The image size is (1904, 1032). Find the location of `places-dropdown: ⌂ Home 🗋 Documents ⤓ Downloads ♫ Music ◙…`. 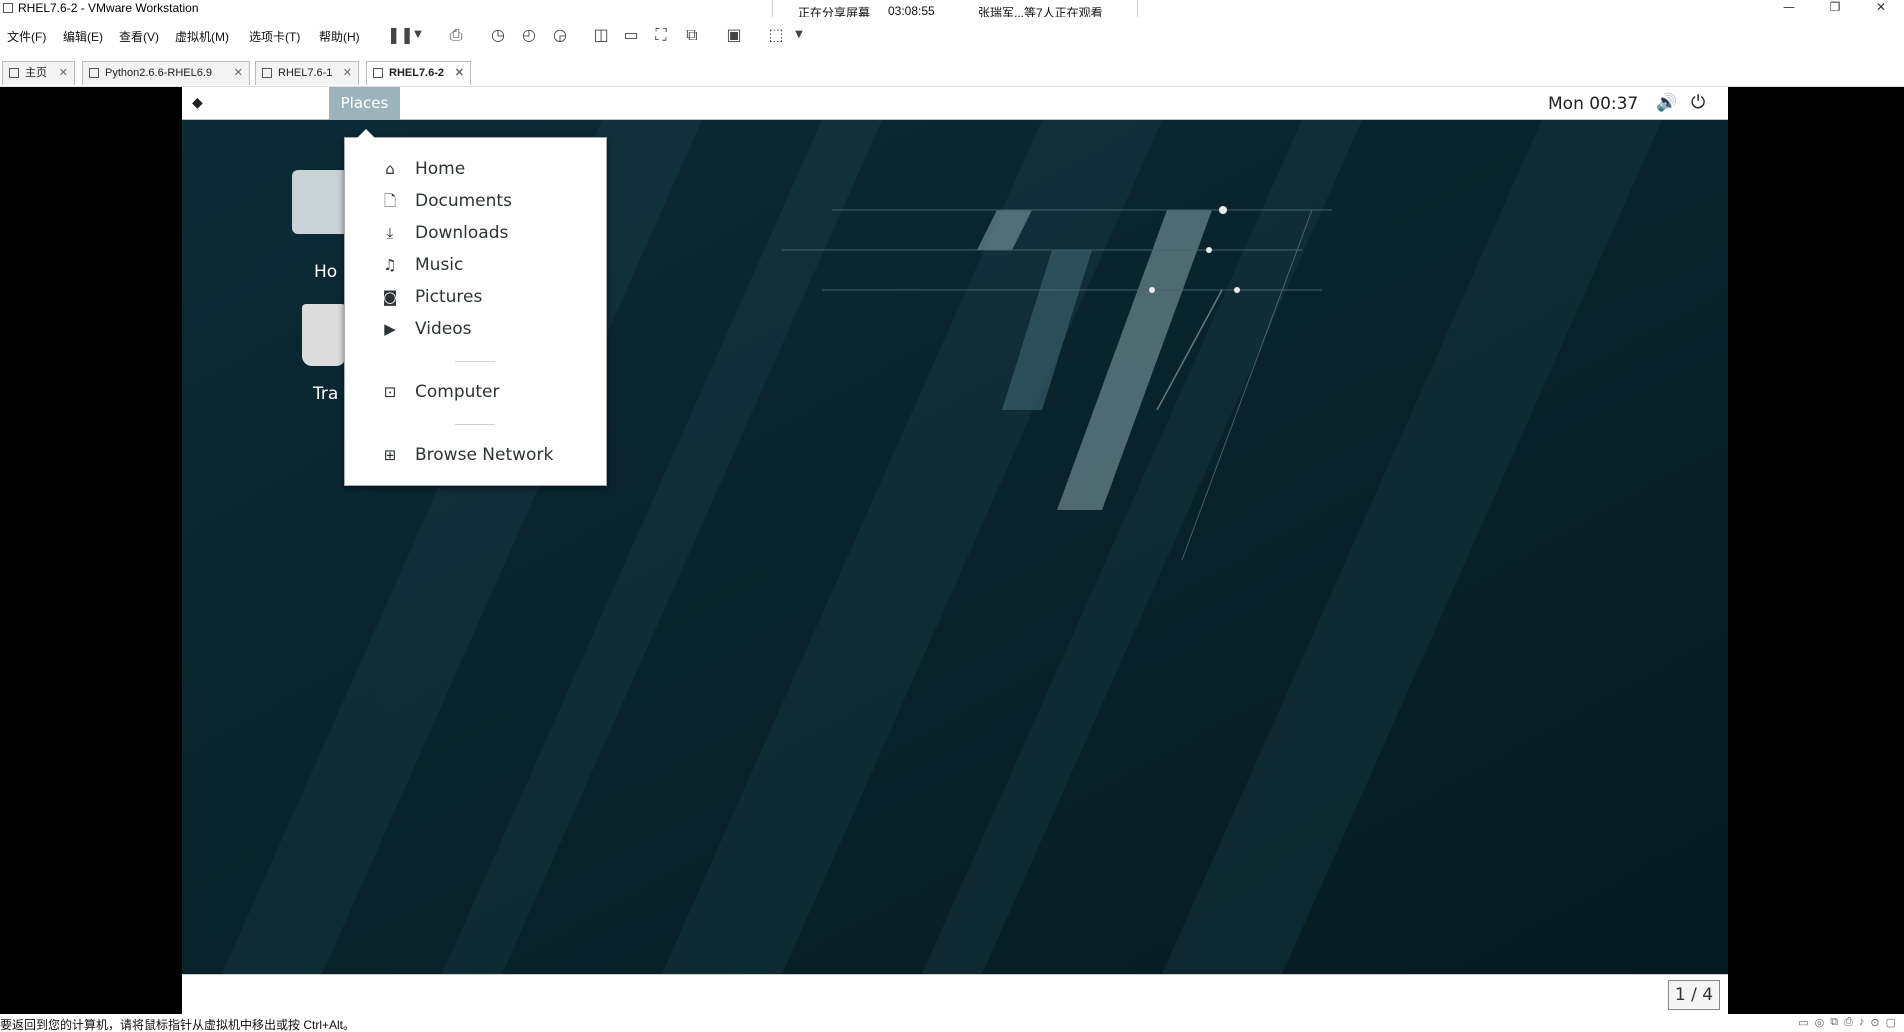

places-dropdown: ⌂ Home 🗋 Documents ⤓ Downloads ♫ Music ◙… is located at coordinates (475, 307).